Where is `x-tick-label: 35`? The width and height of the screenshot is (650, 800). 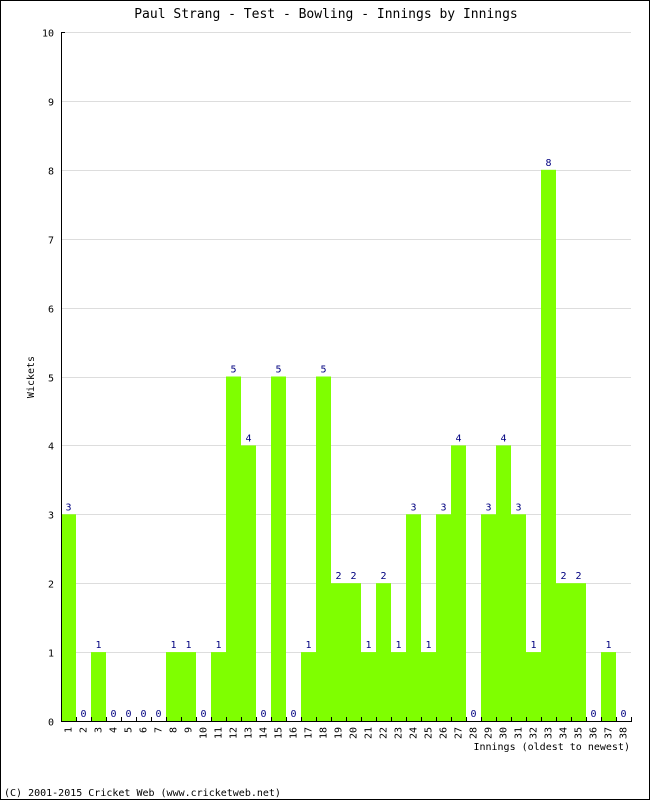 x-tick-label: 35 is located at coordinates (579, 733).